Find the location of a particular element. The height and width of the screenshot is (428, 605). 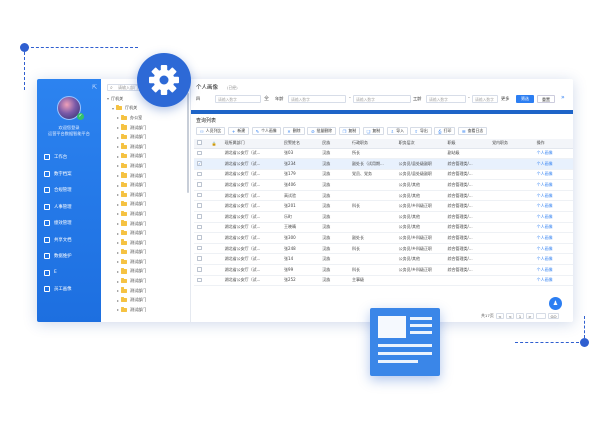

table-row: 湖北省公安厅（试... 高试验 汉族 公务员/其他 综合管理类/... 个人画像 is located at coordinates (383, 196).